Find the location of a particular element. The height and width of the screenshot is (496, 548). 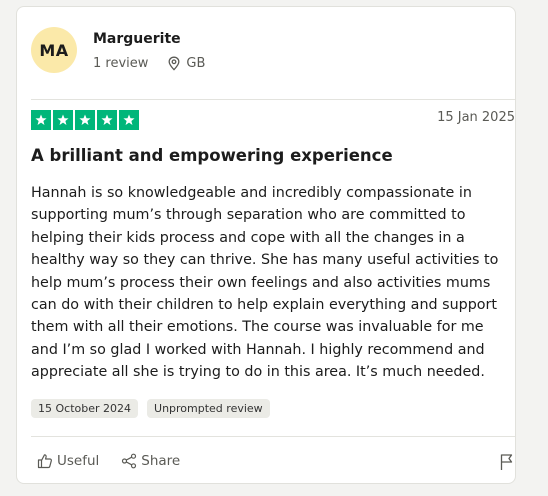

reviewer-info: Marguerite 1 review GB is located at coordinates (149, 51).